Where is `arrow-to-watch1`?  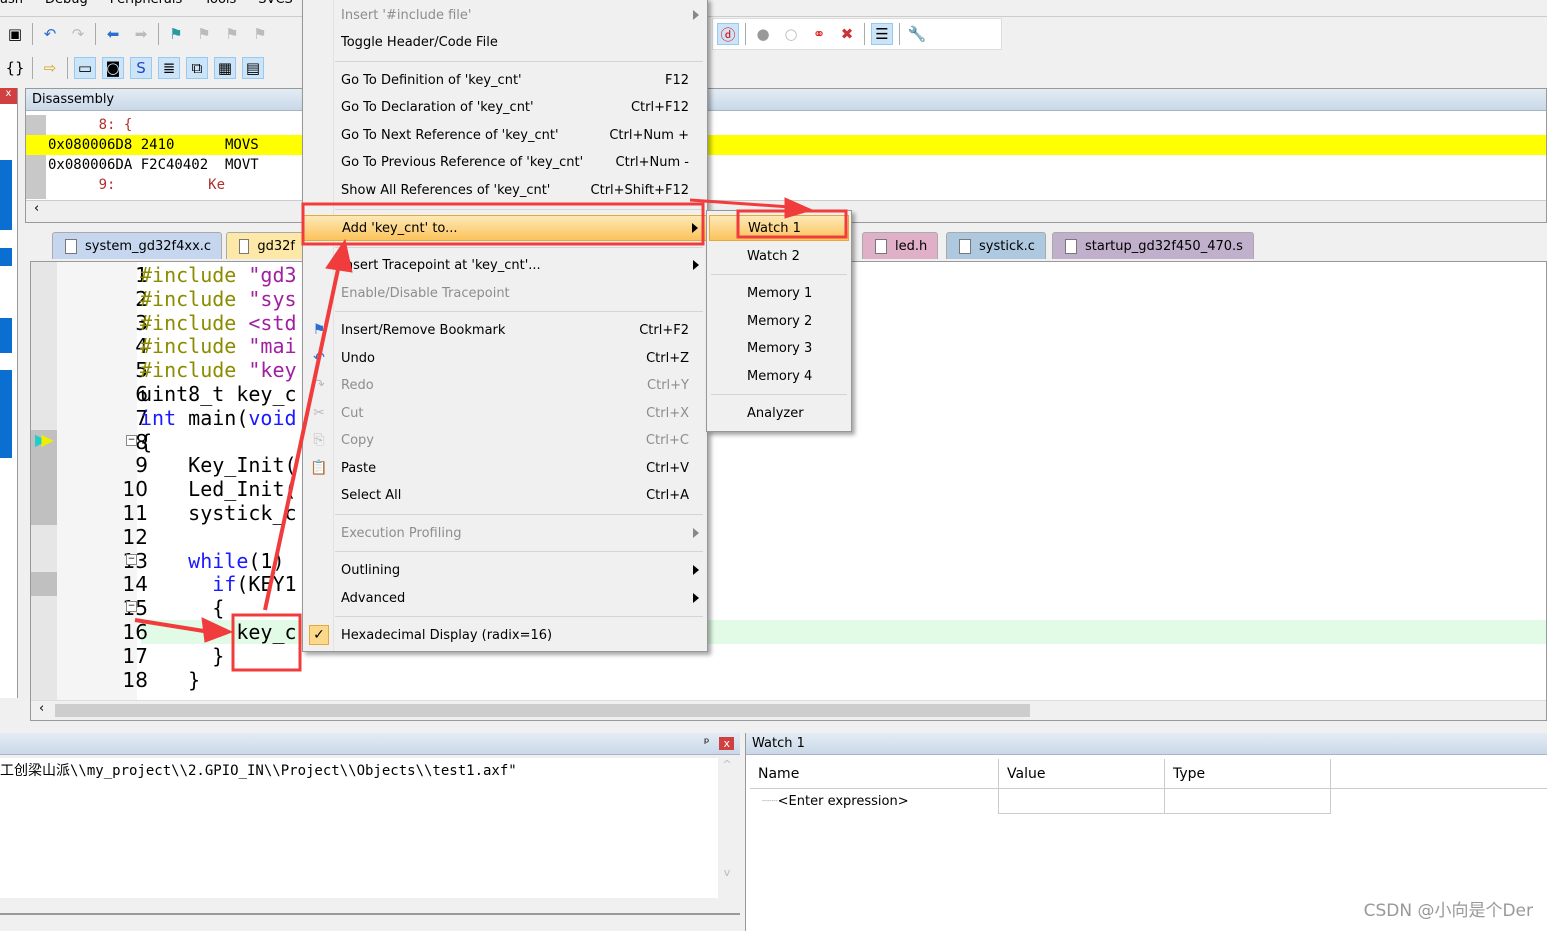 arrow-to-watch1 is located at coordinates (740, 203).